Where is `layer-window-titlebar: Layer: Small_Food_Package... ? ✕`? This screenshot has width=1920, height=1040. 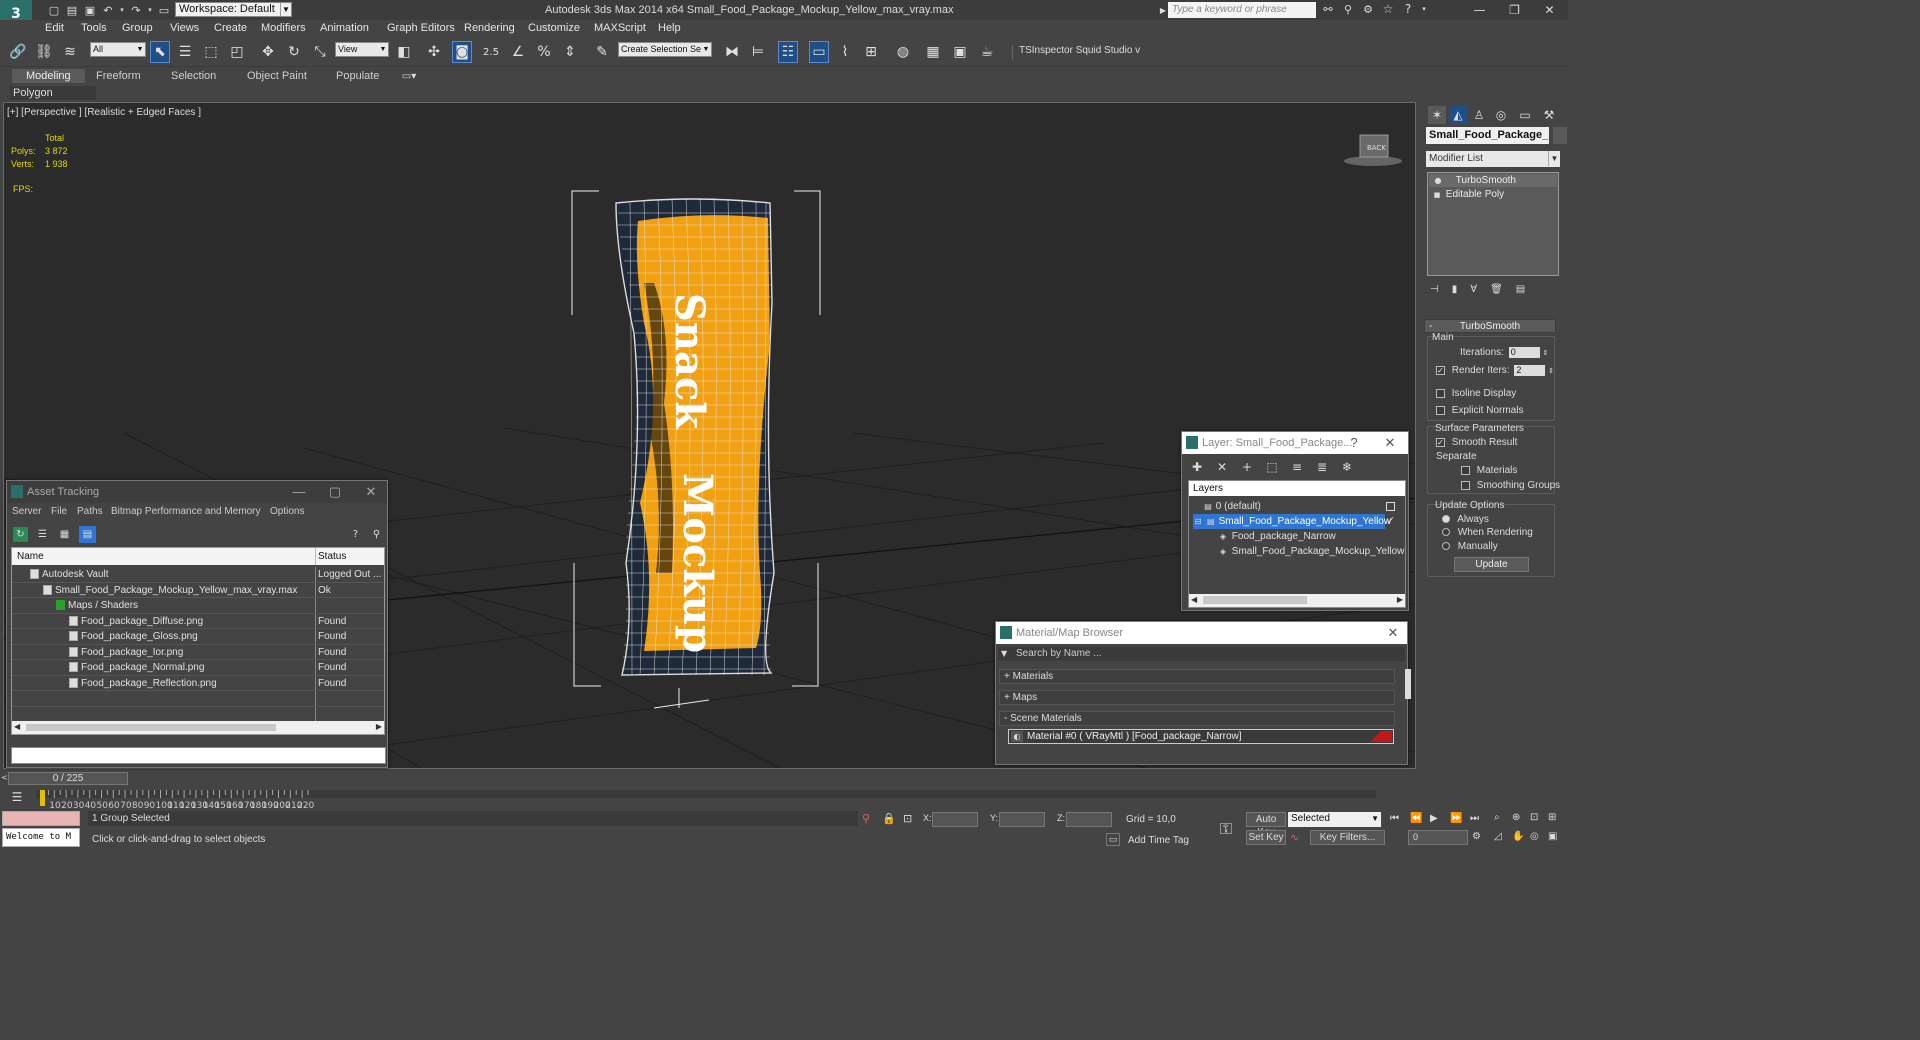
layer-window-titlebar: Layer: Small_Food_Package... ? ✕ is located at coordinates (1295, 443).